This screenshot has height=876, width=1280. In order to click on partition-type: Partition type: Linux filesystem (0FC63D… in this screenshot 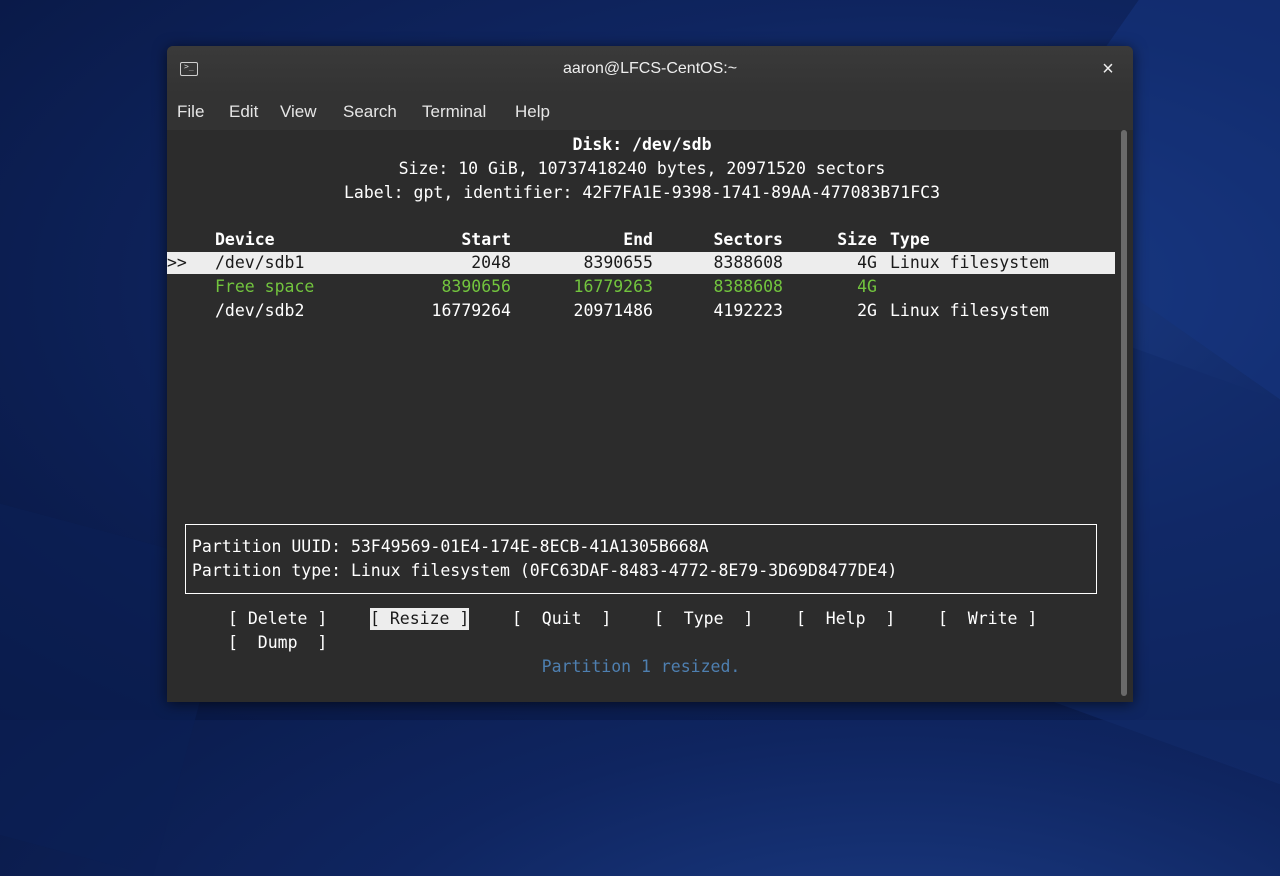, I will do `click(545, 570)`.